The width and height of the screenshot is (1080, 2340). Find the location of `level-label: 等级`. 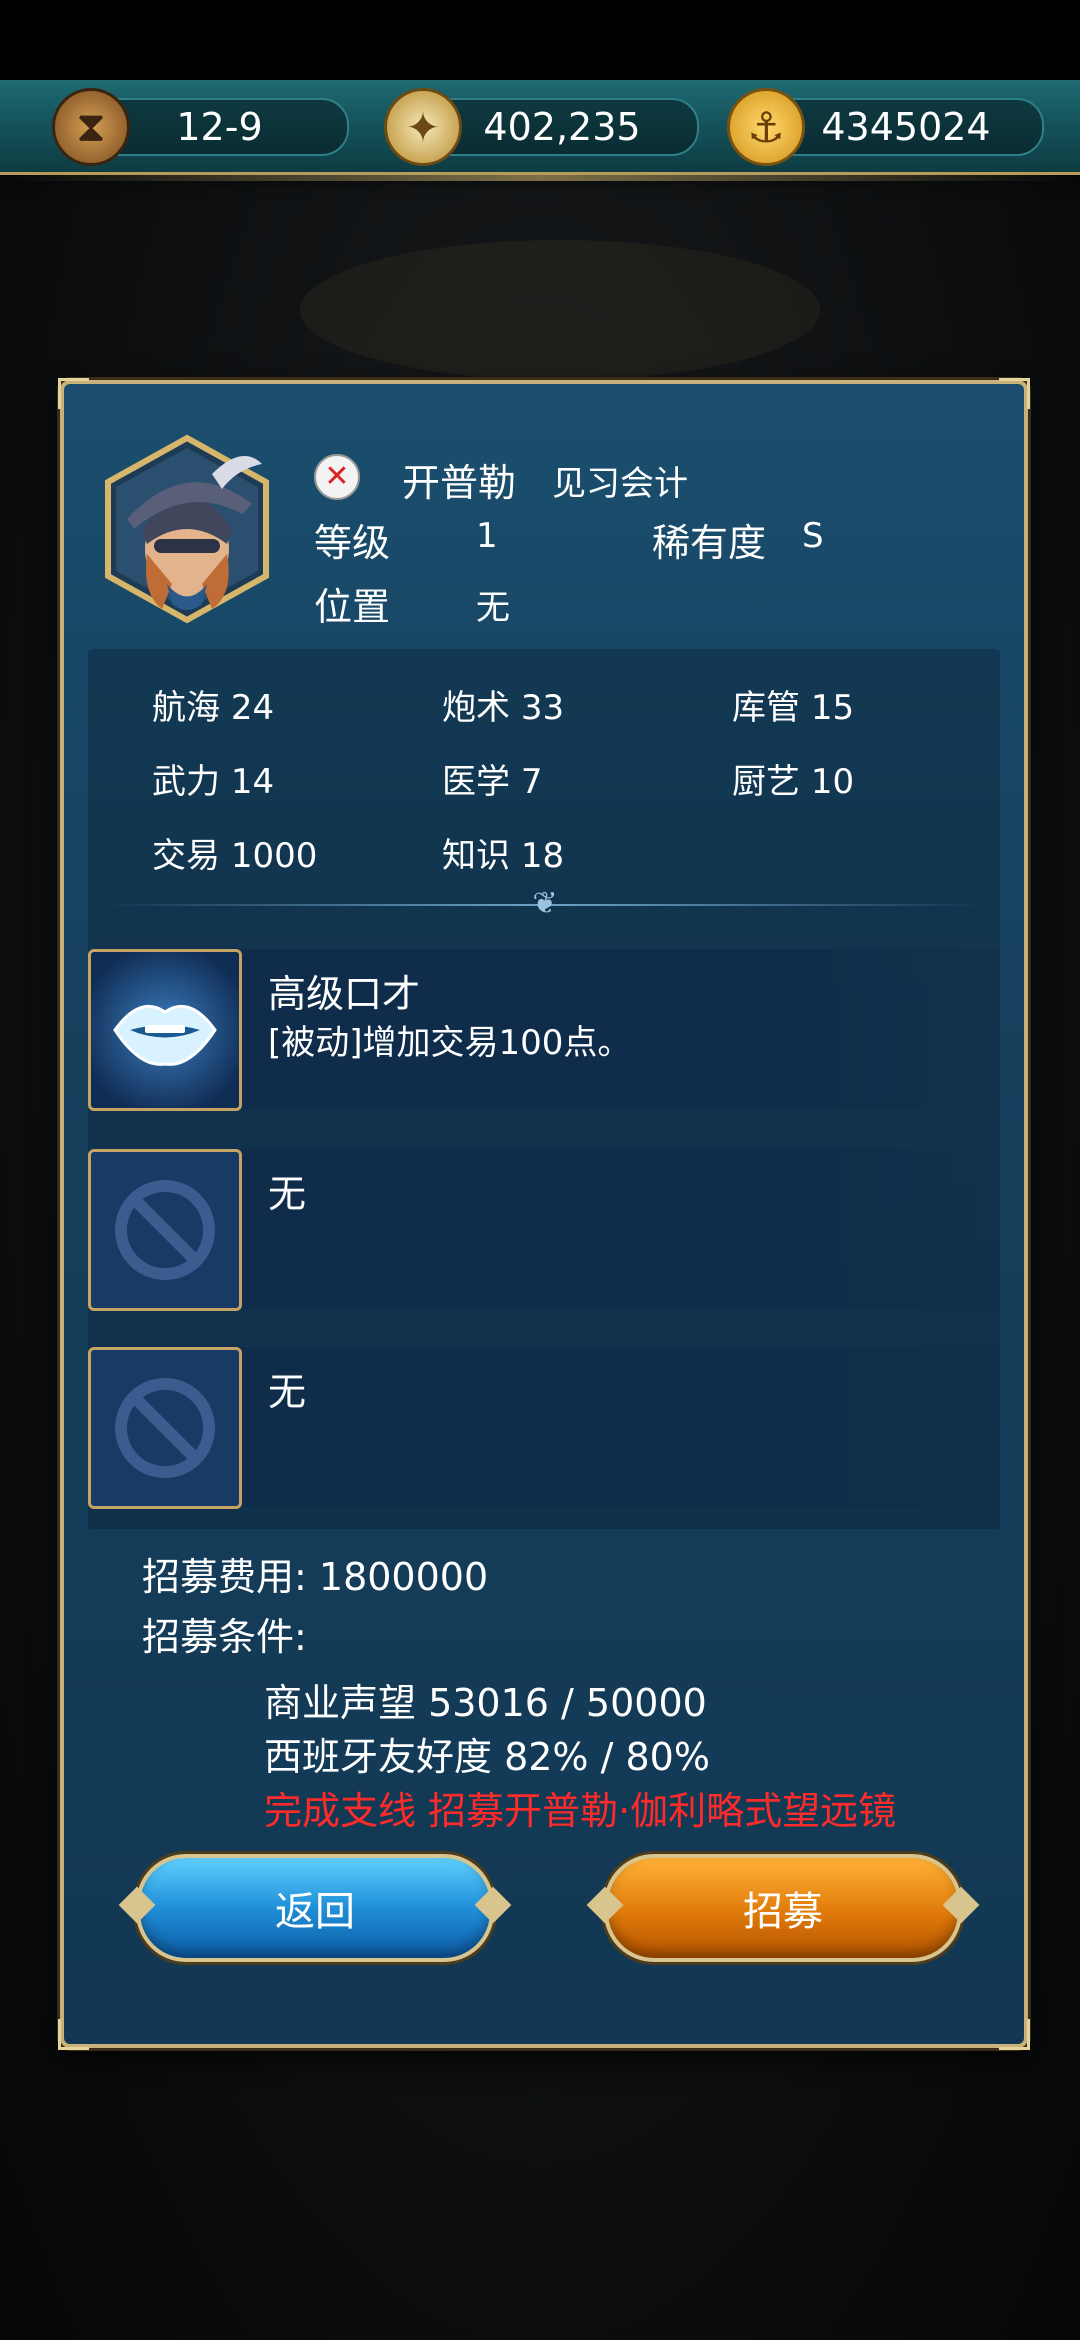

level-label: 等级 is located at coordinates (352, 543).